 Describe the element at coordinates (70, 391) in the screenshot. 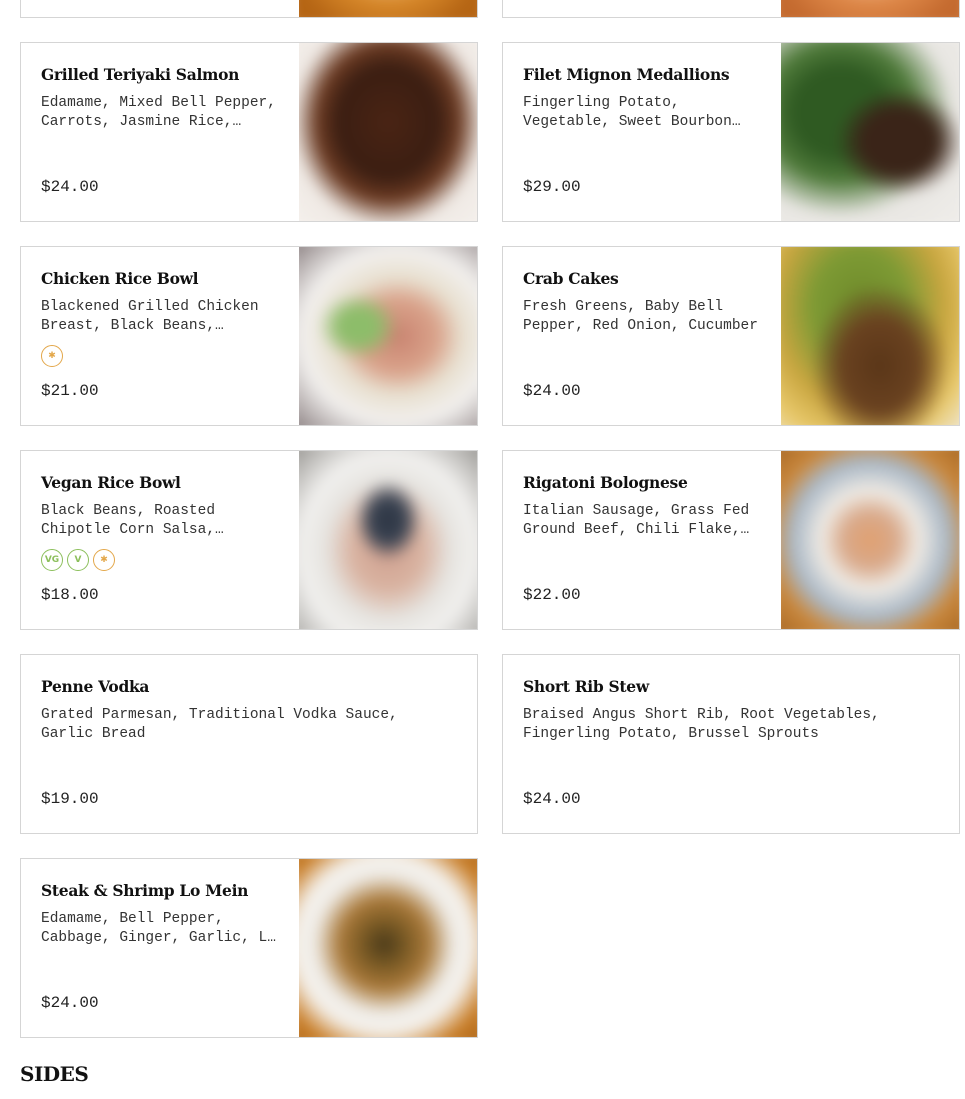

I see `menu-item-price: $21.00` at that location.